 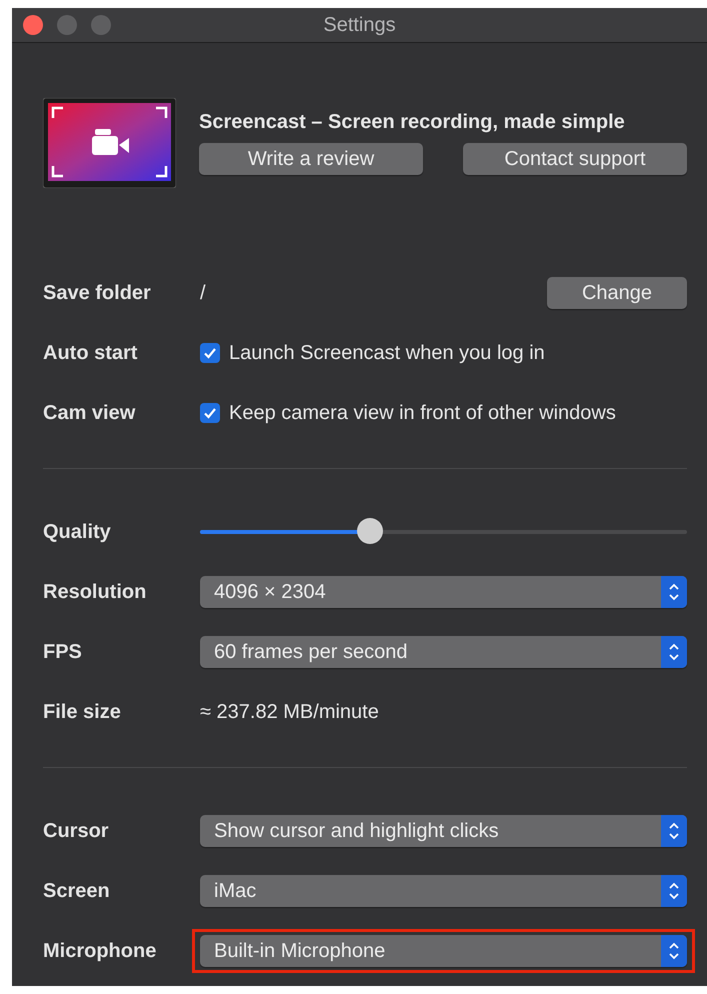 What do you see at coordinates (443, 891) in the screenshot?
I see `dropdown: iMac` at bounding box center [443, 891].